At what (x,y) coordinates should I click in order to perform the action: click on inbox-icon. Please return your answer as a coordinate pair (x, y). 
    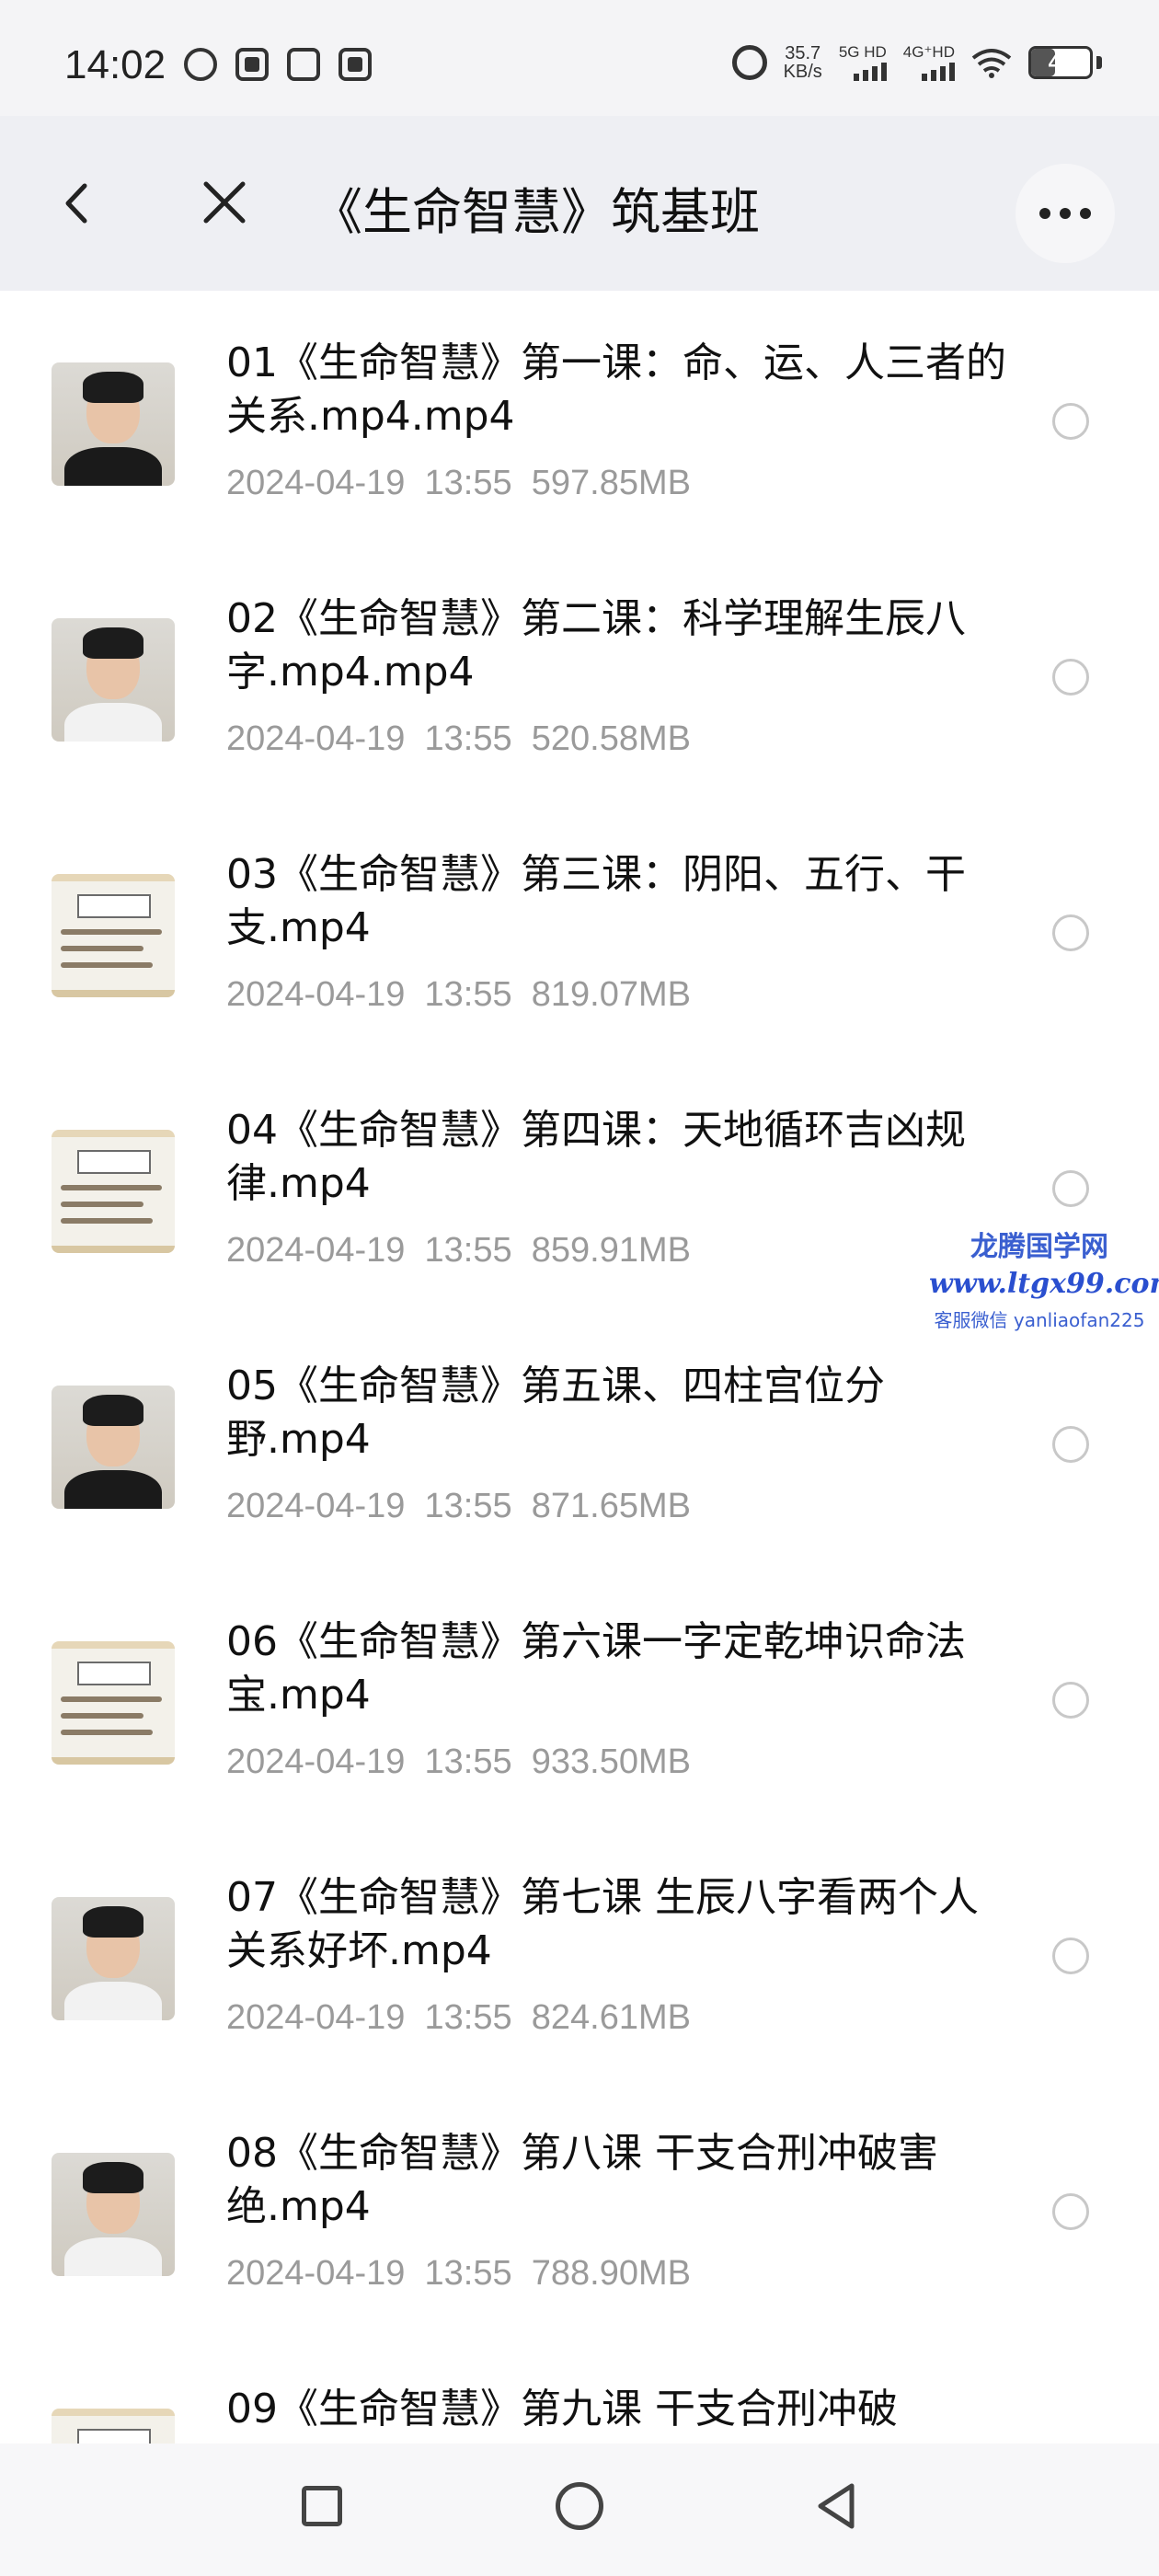
    Looking at the image, I should click on (355, 64).